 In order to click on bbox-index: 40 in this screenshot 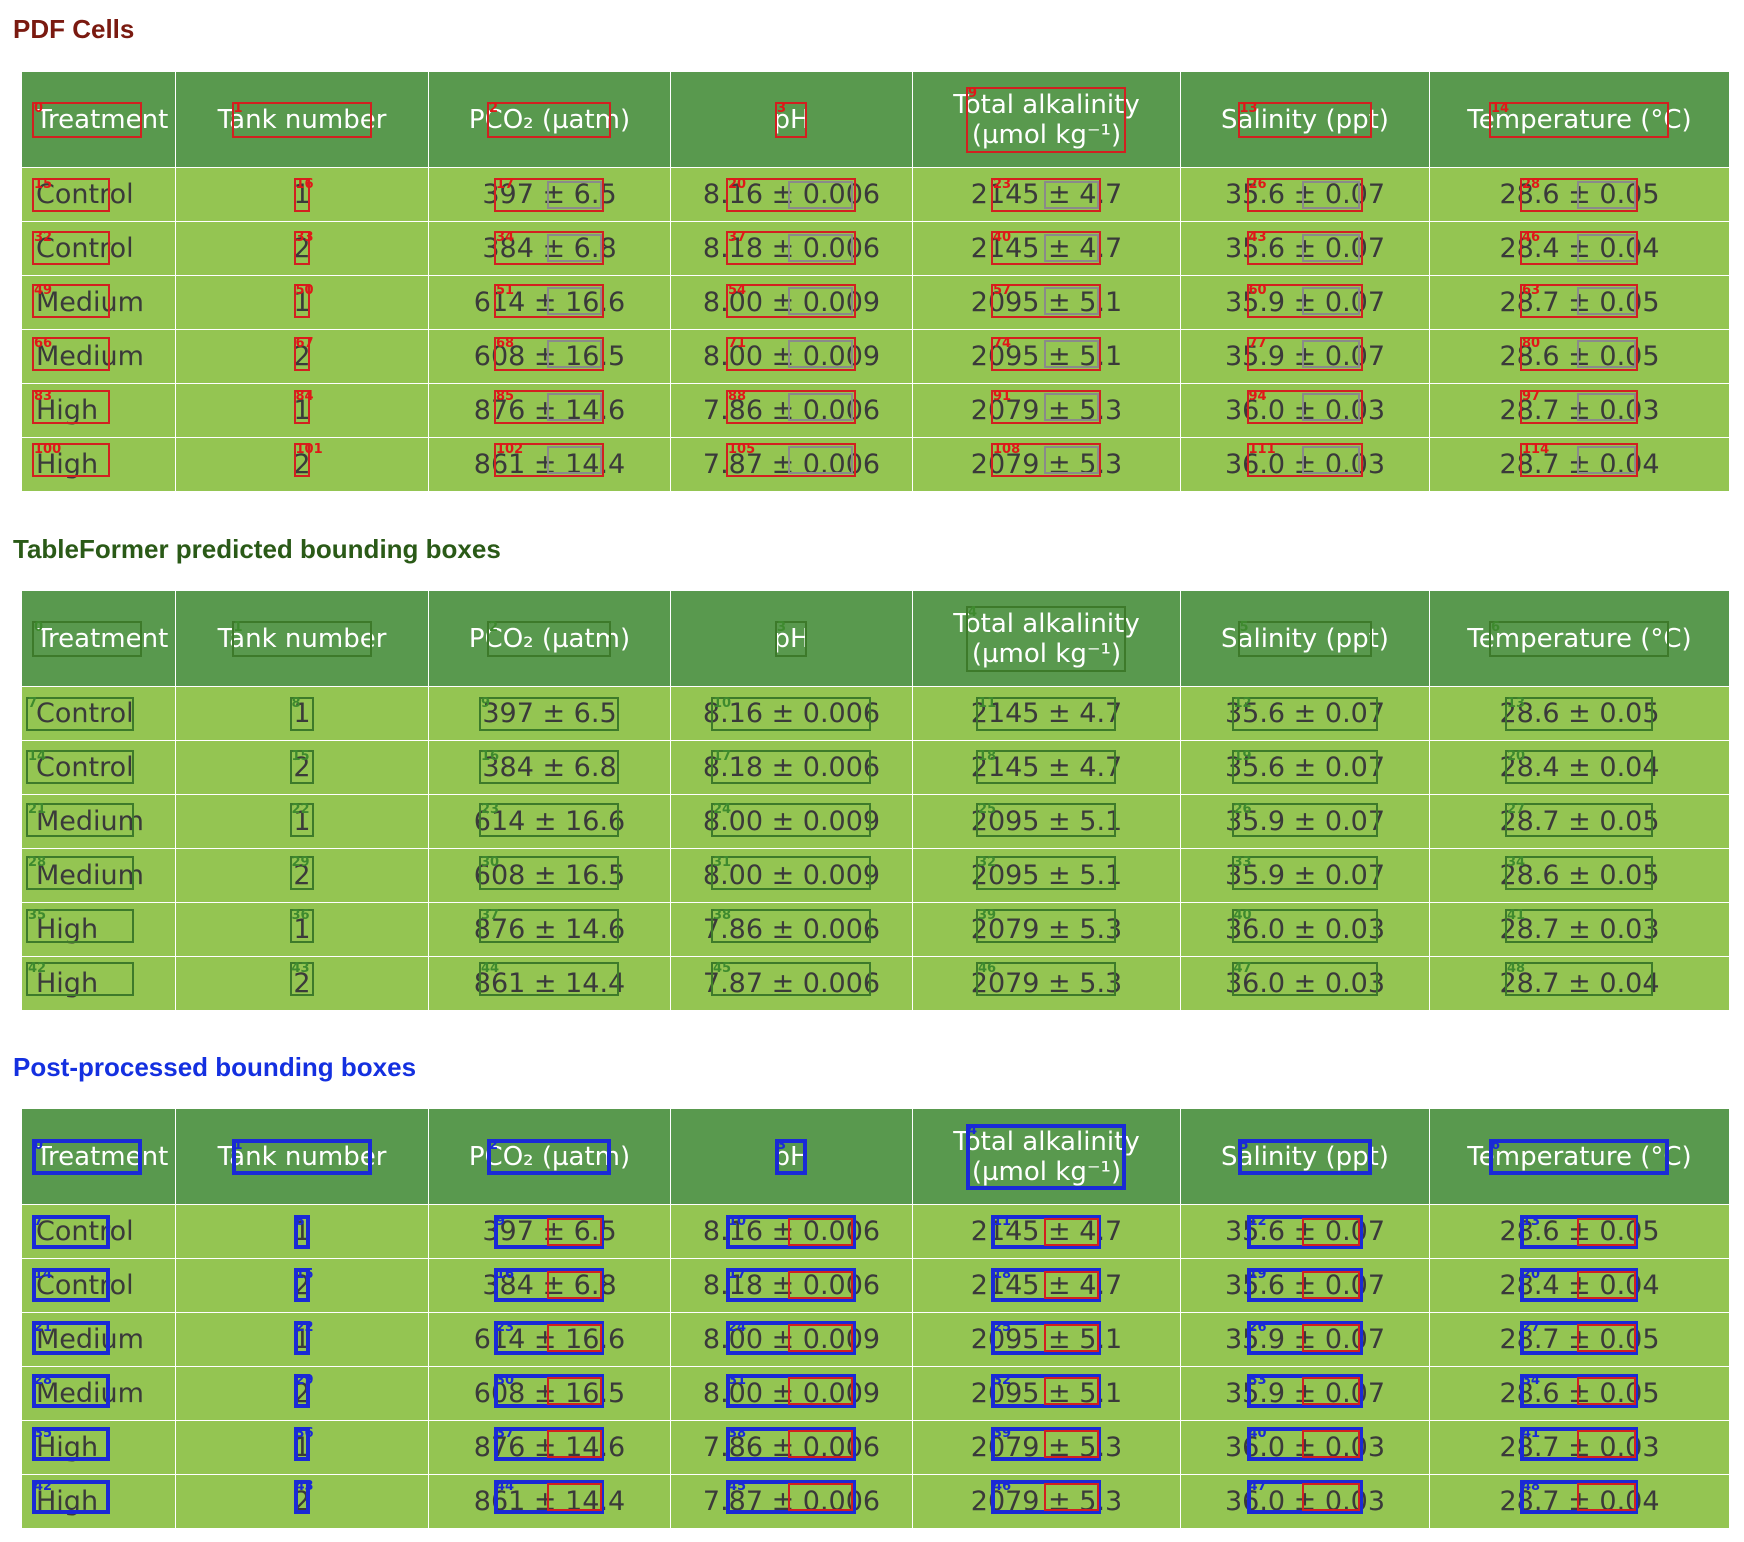, I will do `click(1257, 1433)`.